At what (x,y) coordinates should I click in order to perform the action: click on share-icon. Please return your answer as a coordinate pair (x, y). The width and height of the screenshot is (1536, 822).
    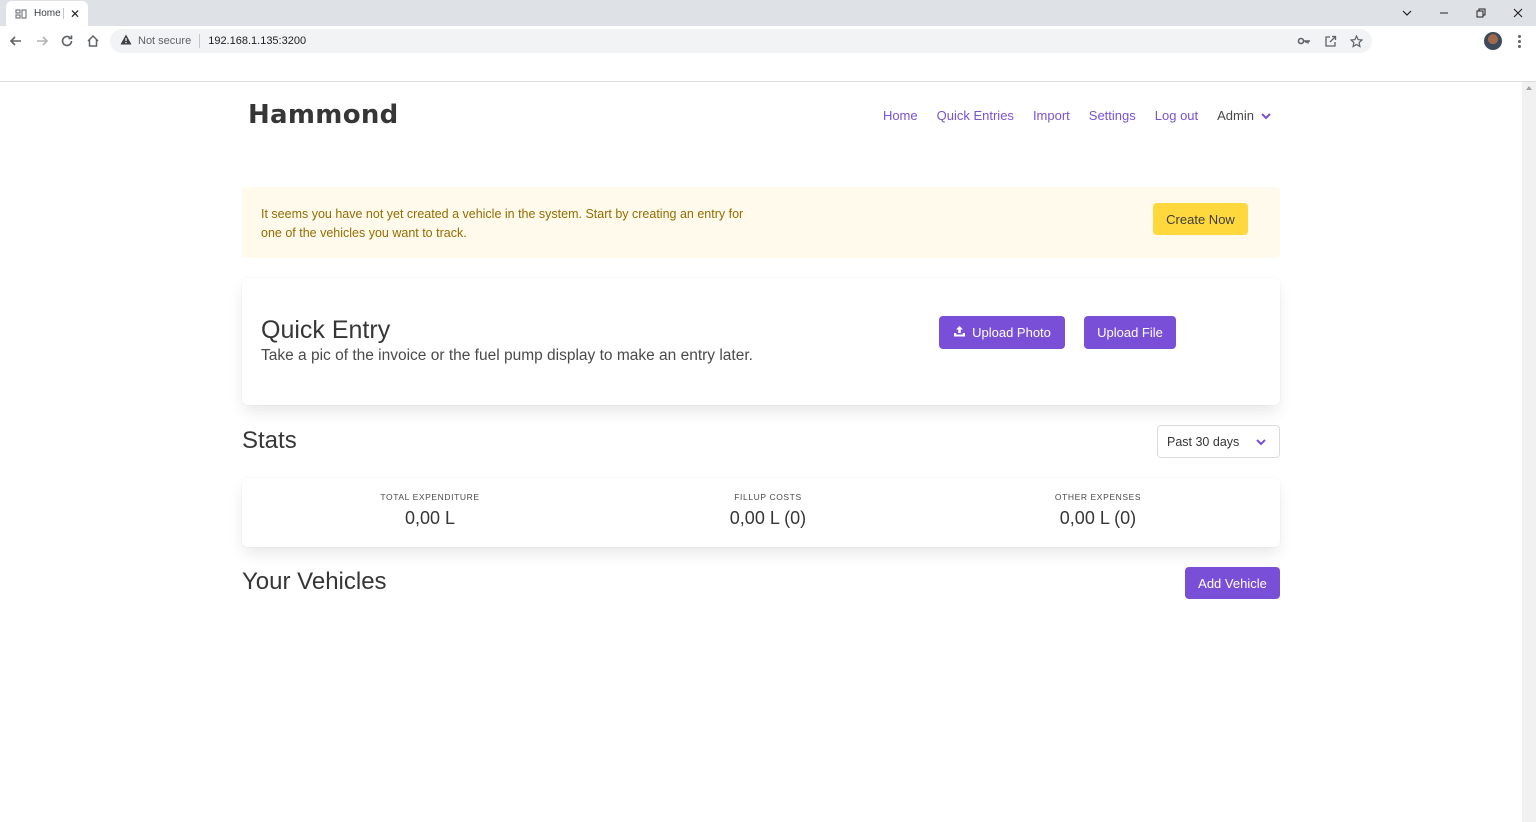
    Looking at the image, I should click on (1330, 41).